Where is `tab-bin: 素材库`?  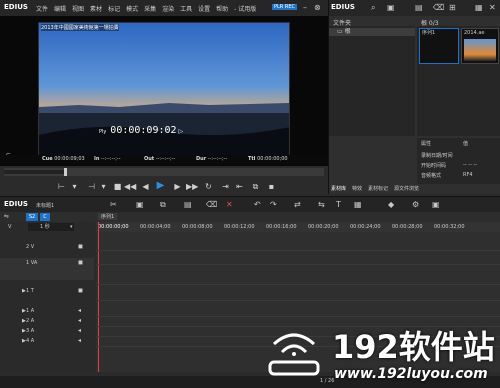 tab-bin: 素材库 is located at coordinates (338, 189).